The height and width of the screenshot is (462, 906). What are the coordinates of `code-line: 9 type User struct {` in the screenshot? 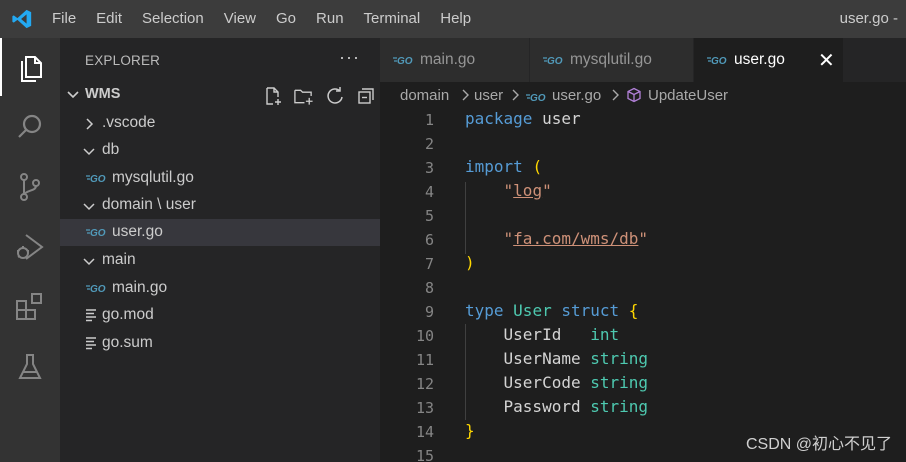 It's located at (643, 312).